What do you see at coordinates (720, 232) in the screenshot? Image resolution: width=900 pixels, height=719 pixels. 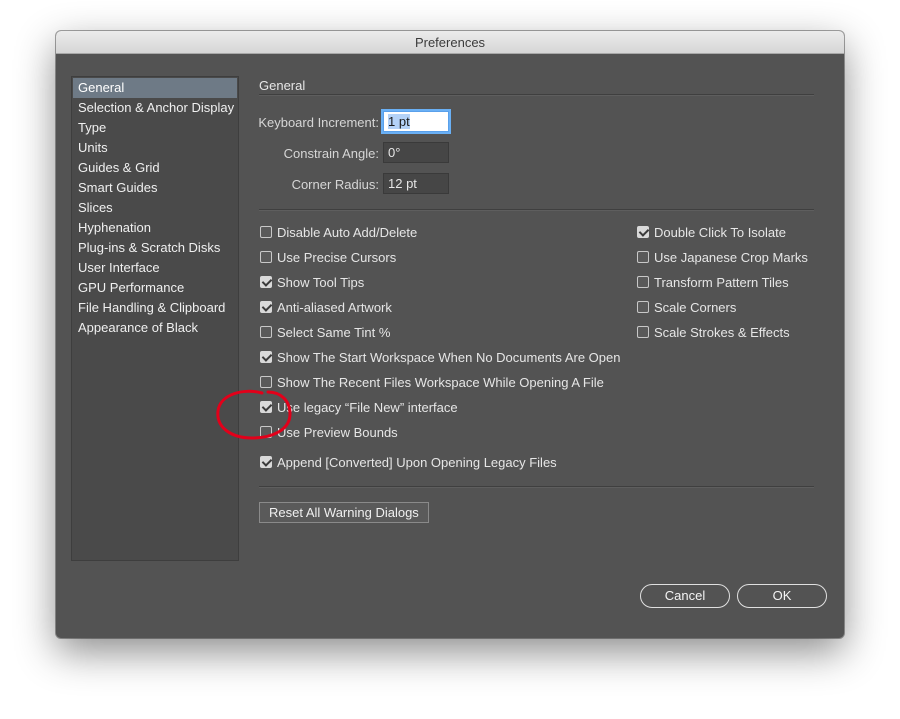 I see `option-label: Double Click To Isolate` at bounding box center [720, 232].